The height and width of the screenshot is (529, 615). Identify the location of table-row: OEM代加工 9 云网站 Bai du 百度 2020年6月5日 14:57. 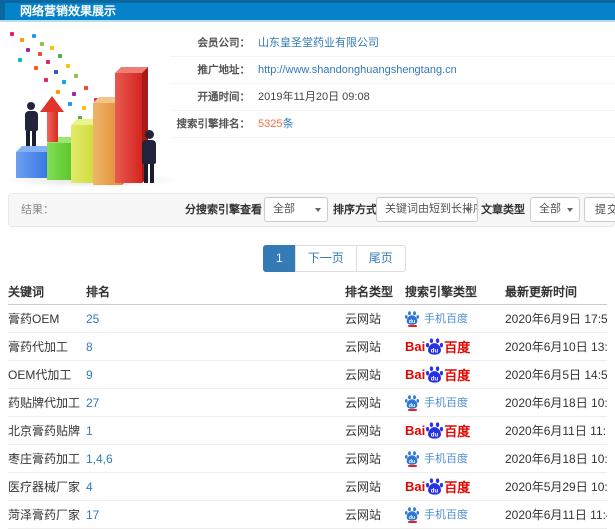
(307, 374).